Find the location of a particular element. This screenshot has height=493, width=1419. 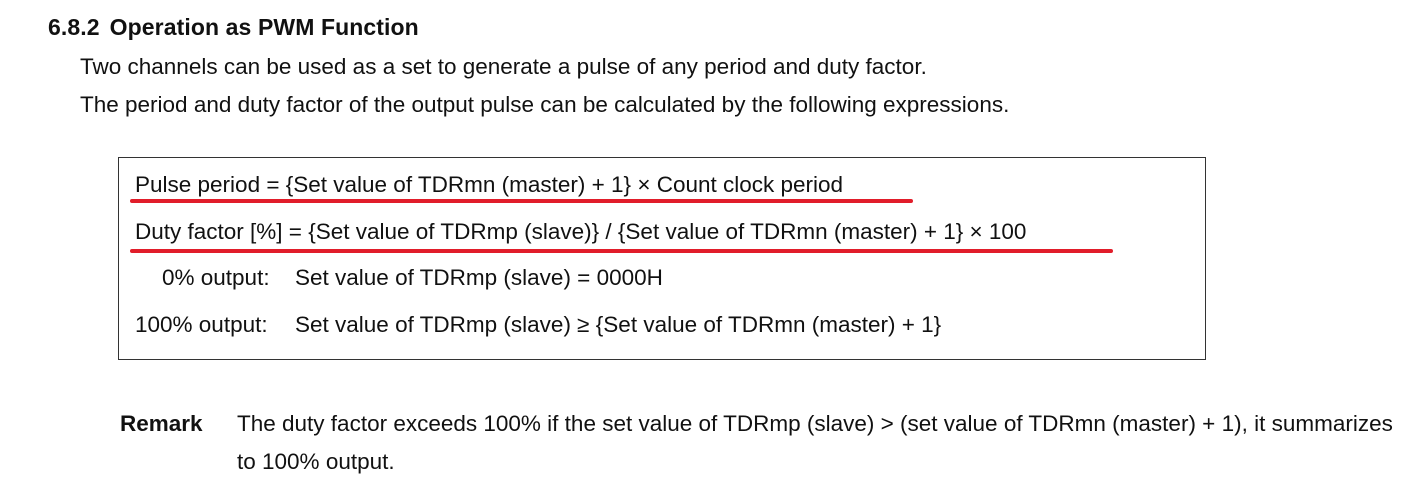

section-number: 6.8.2 is located at coordinates (74, 27).